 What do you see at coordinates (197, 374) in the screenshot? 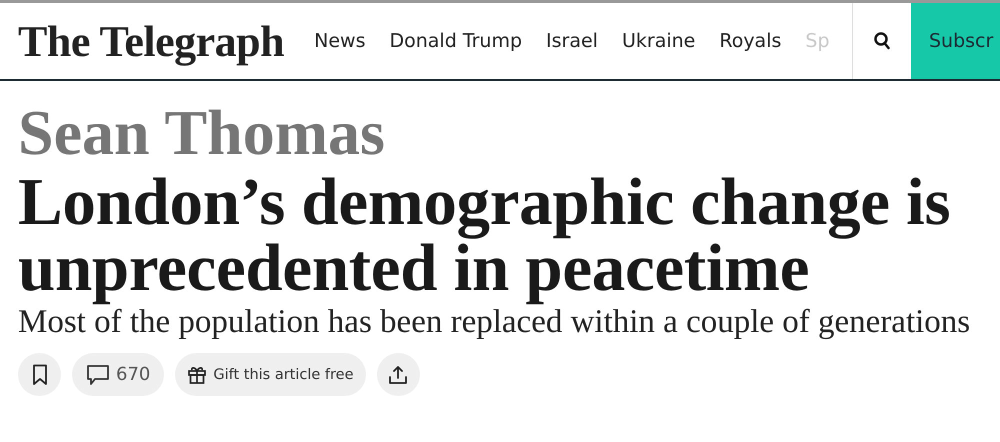
I see `gift-icon` at bounding box center [197, 374].